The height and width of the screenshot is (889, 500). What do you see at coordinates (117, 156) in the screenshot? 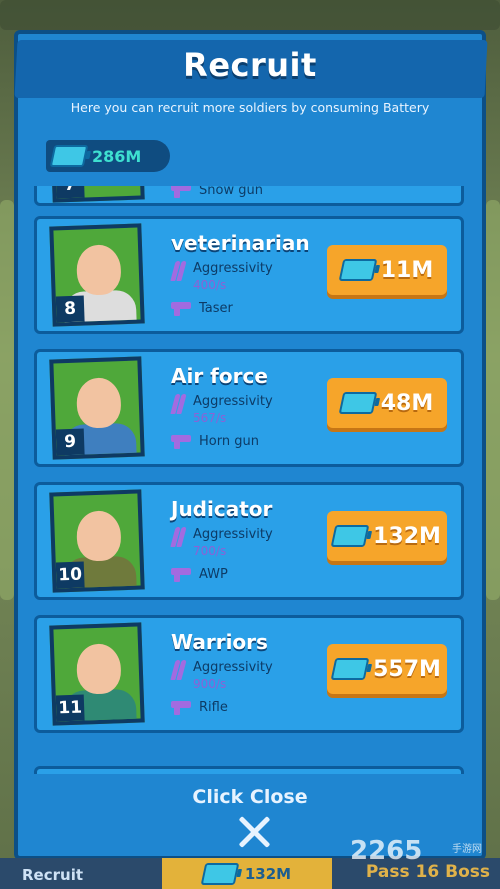
I see `battery-balance-value: 286M` at bounding box center [117, 156].